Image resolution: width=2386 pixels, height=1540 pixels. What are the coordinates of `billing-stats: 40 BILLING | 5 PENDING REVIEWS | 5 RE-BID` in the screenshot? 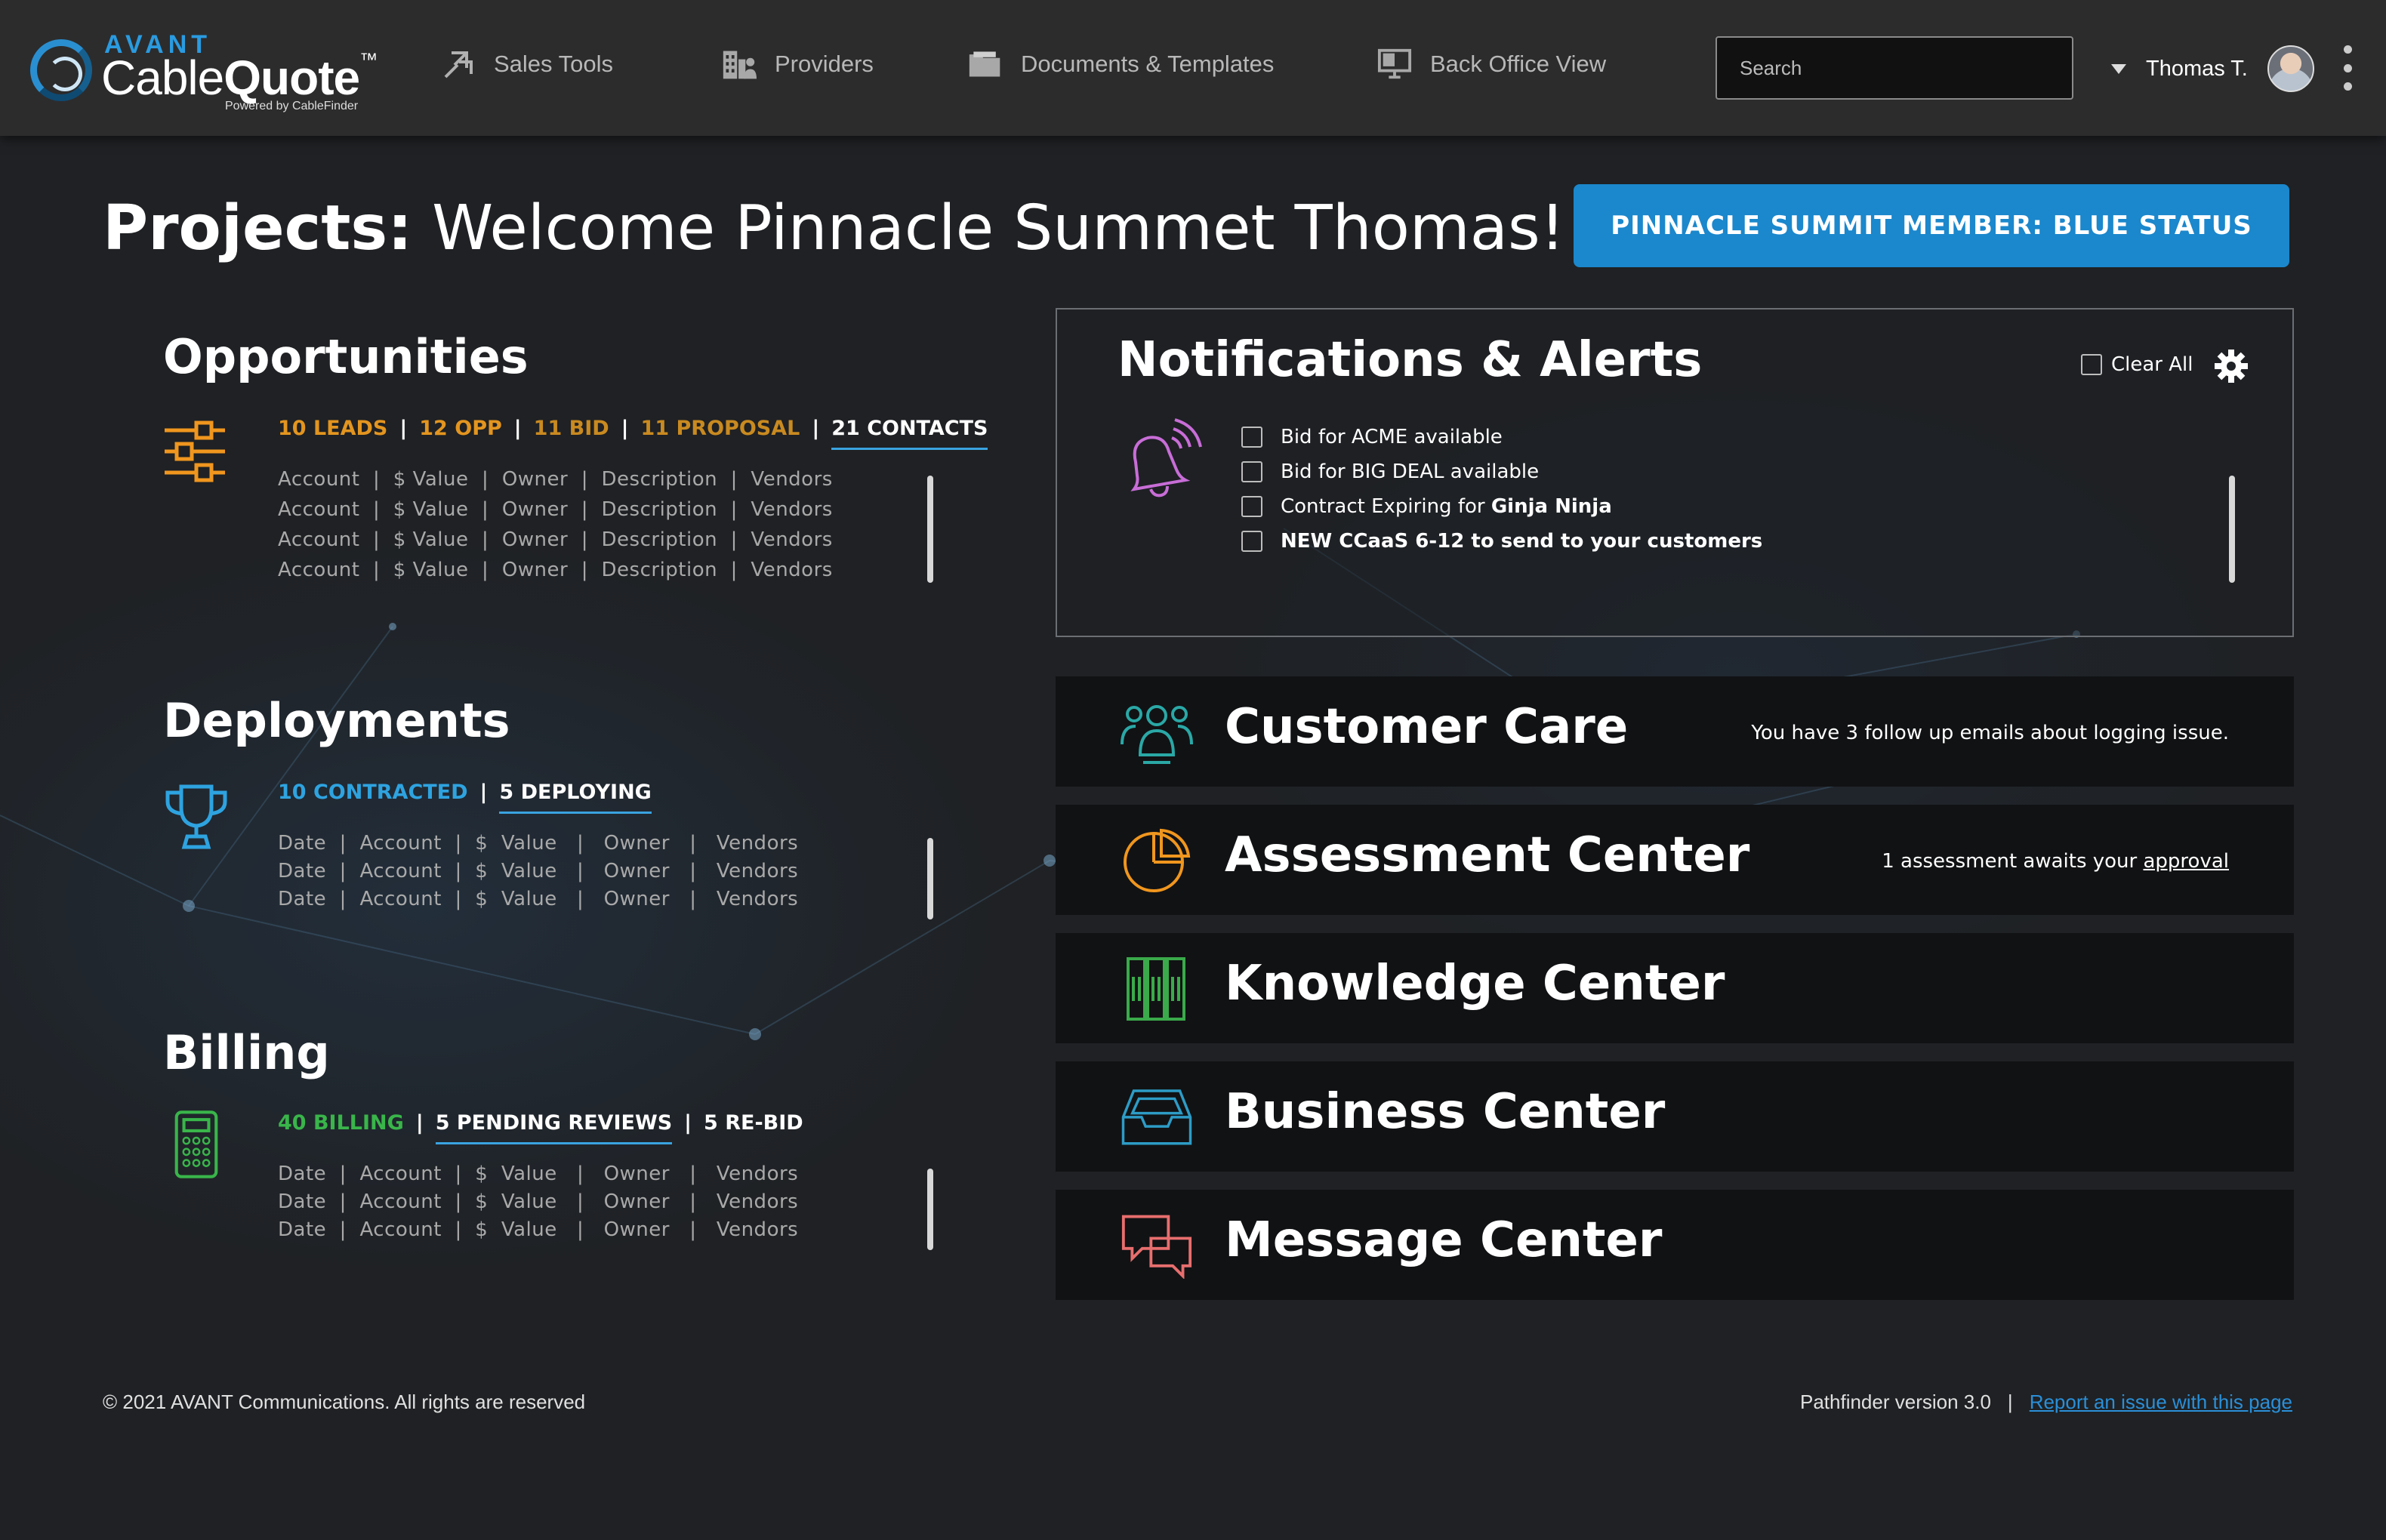 It's located at (540, 1127).